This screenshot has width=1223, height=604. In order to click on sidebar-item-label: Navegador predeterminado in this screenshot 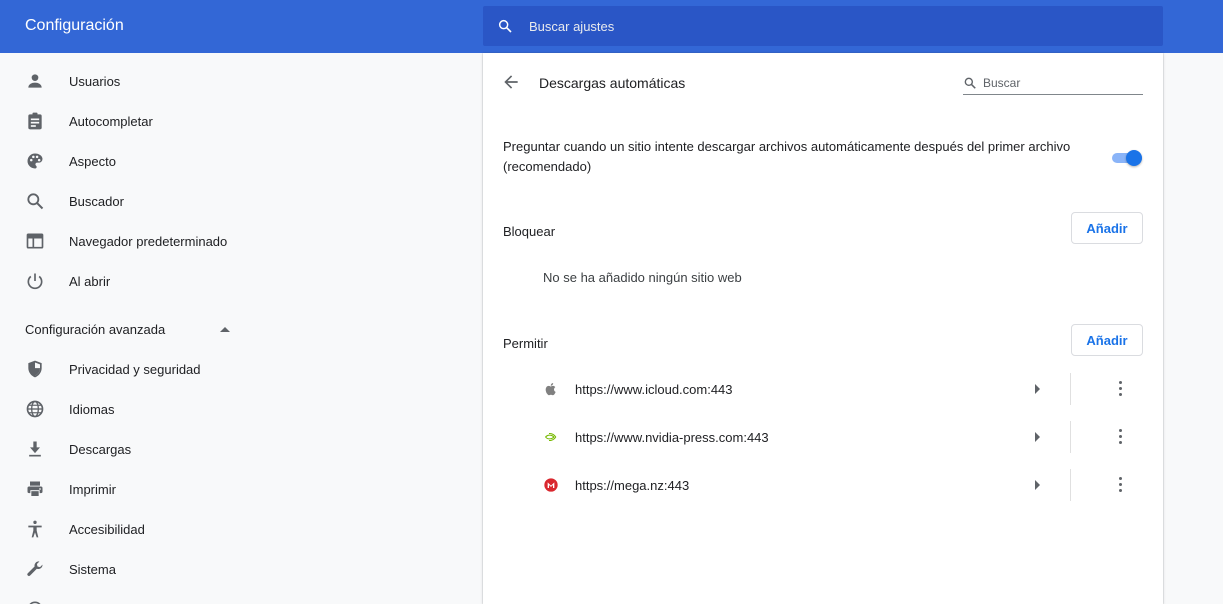, I will do `click(148, 241)`.